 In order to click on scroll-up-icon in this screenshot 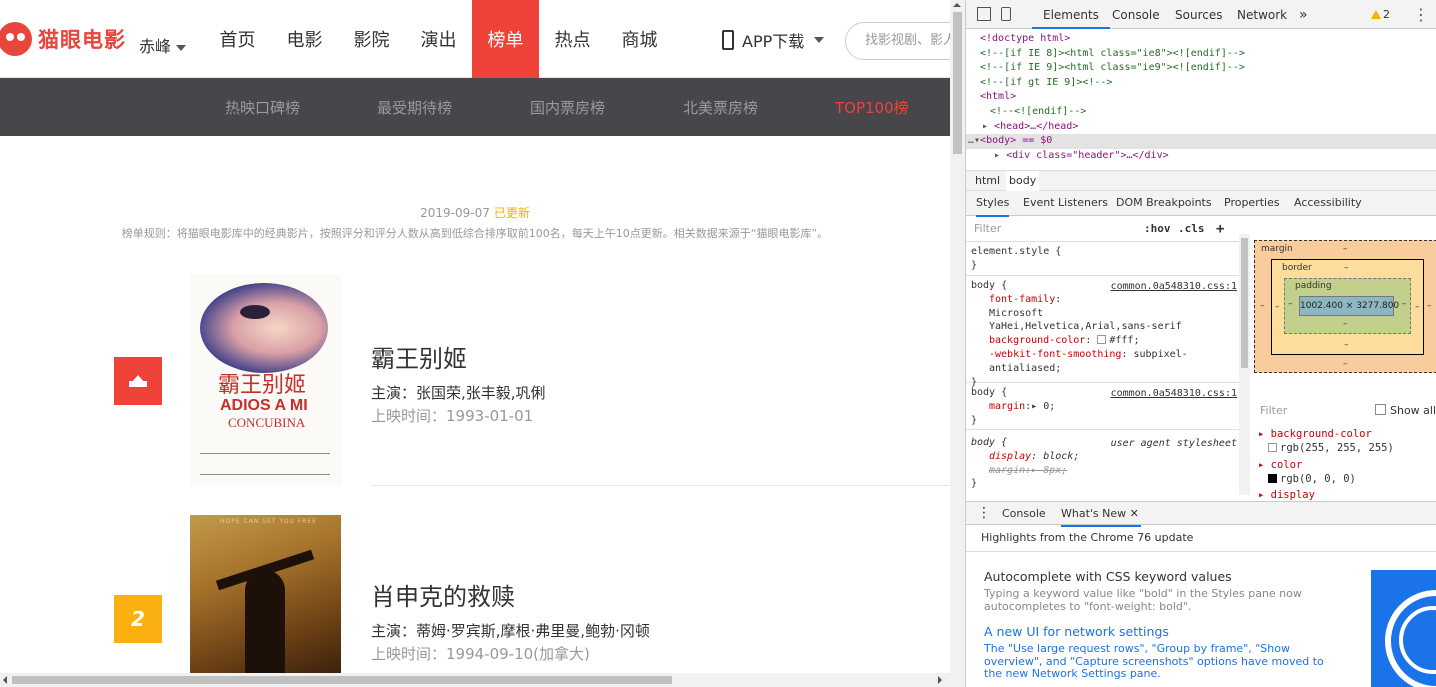, I will do `click(957, 5)`.